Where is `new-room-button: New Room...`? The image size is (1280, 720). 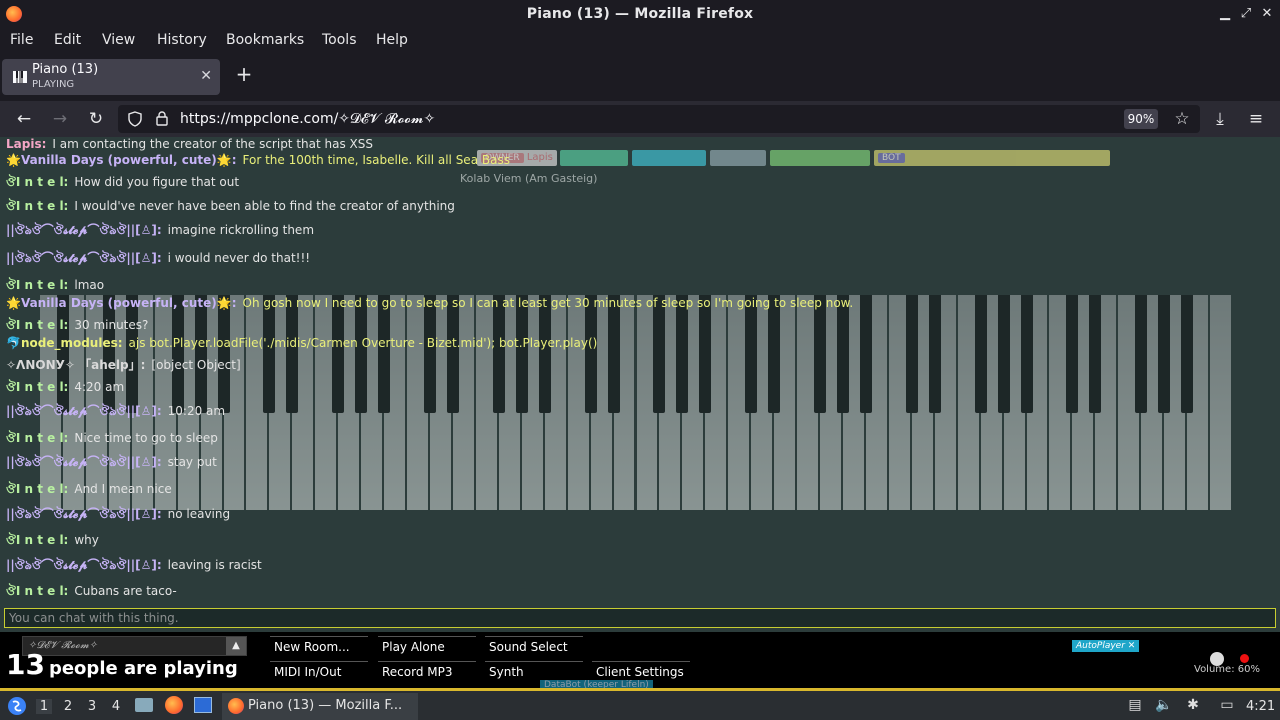
new-room-button: New Room... is located at coordinates (319, 646).